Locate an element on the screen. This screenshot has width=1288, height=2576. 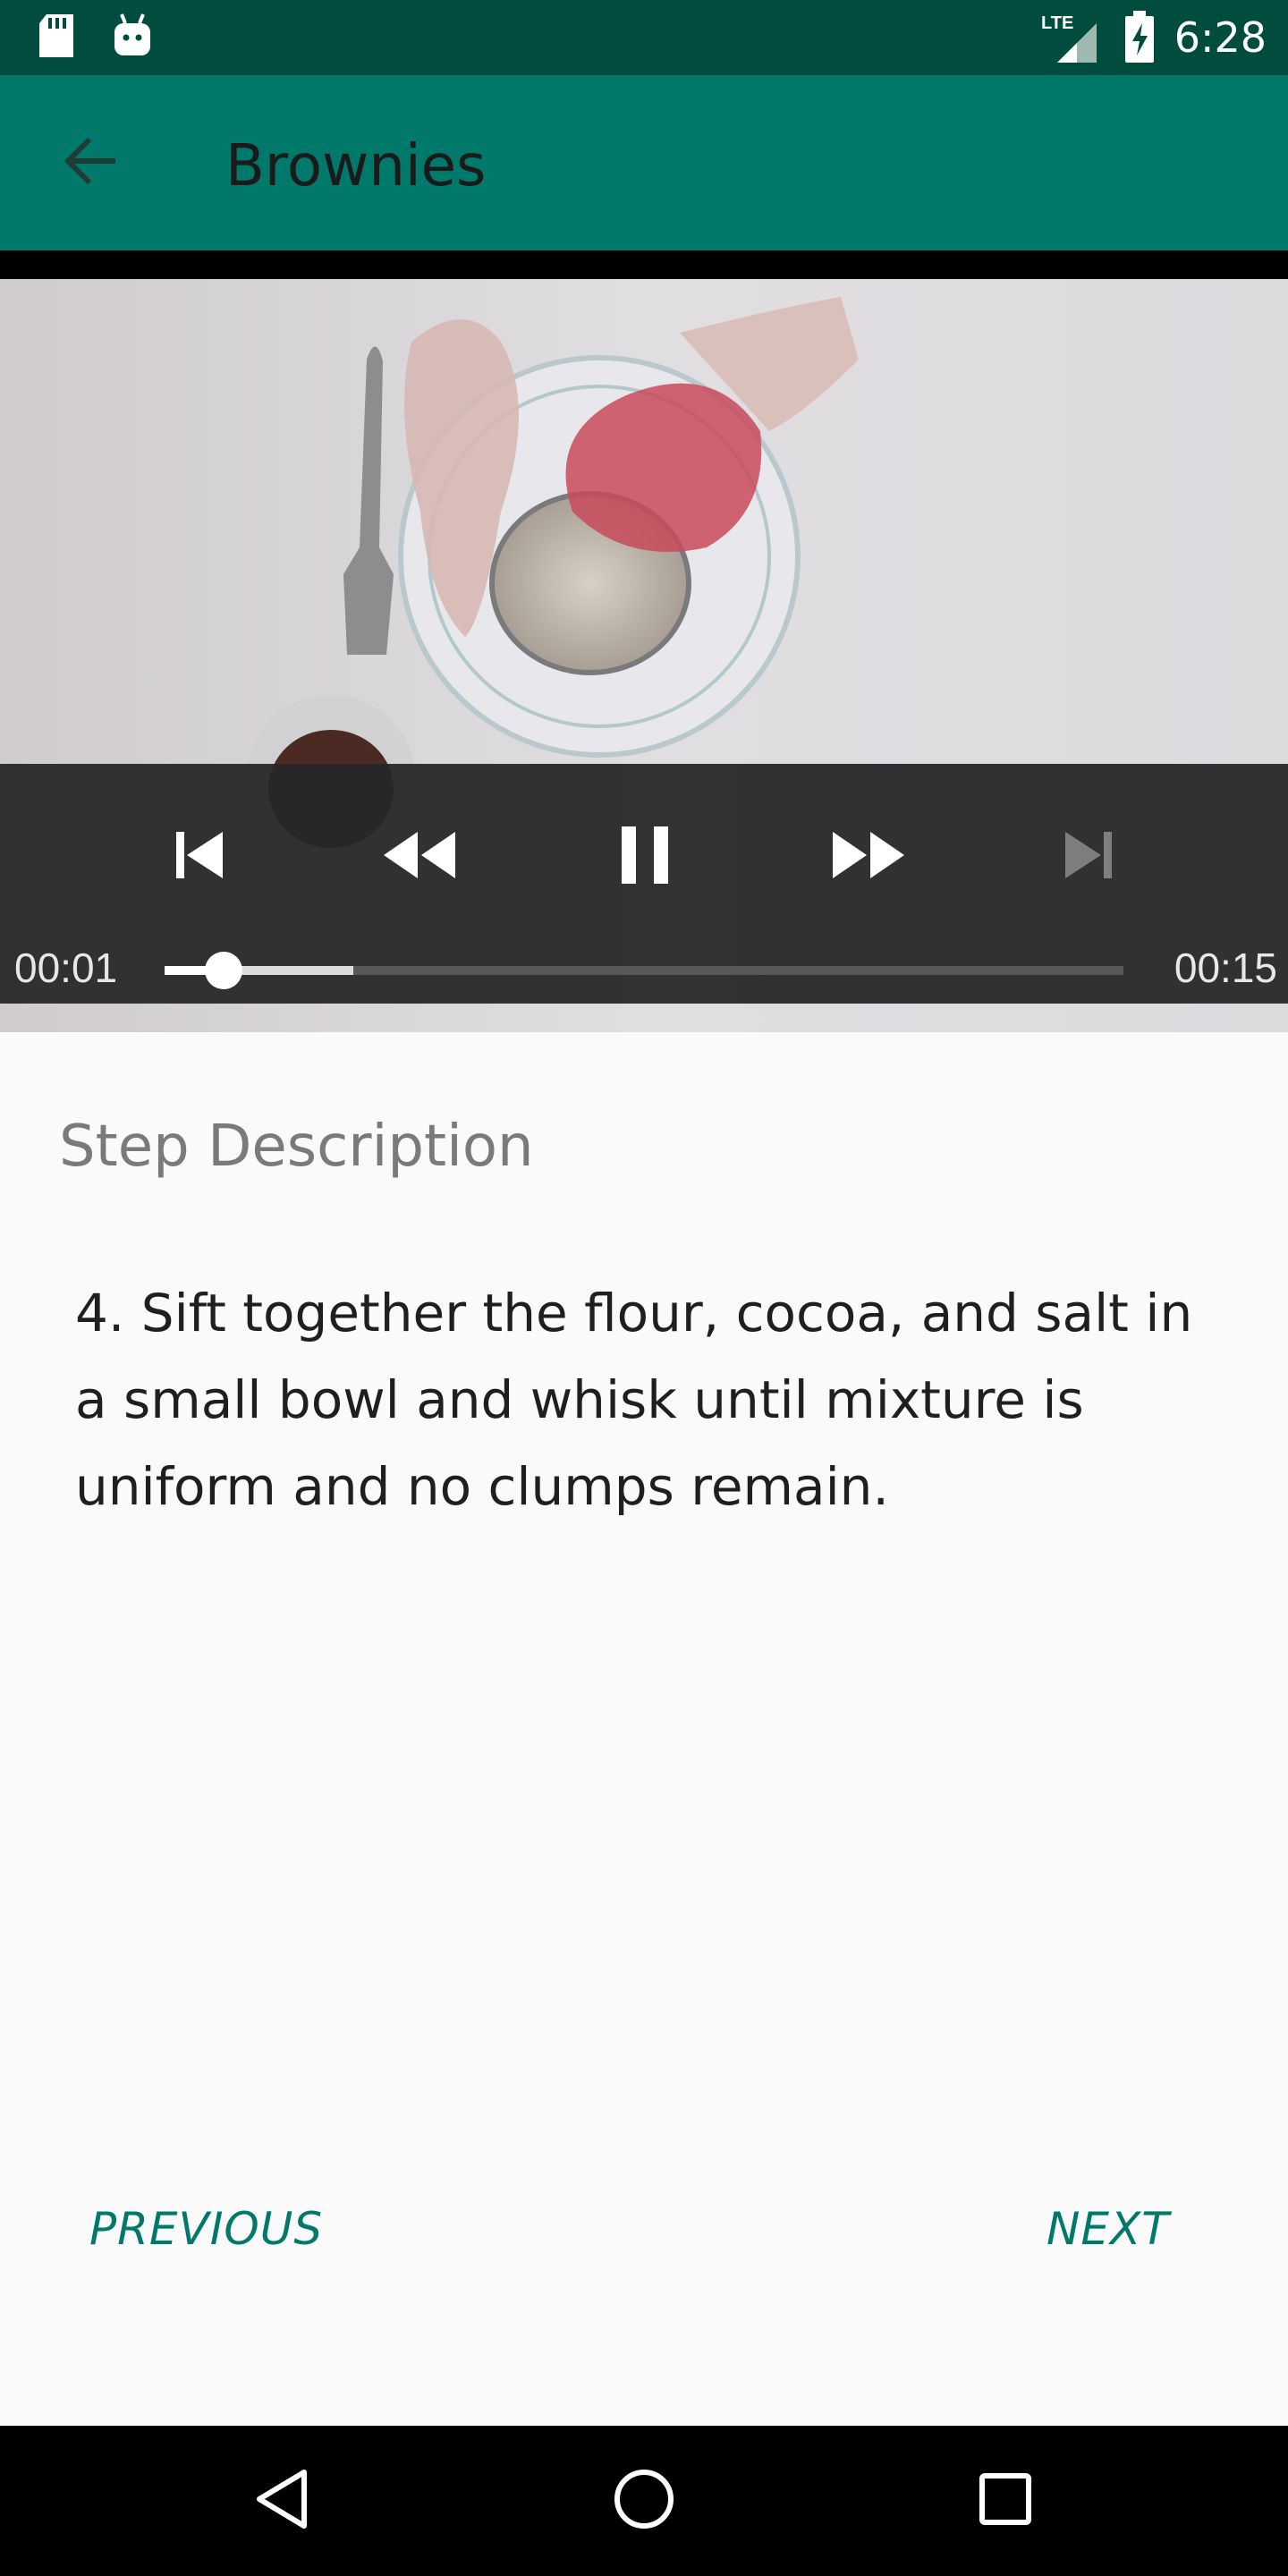
seek-bar is located at coordinates (644, 970).